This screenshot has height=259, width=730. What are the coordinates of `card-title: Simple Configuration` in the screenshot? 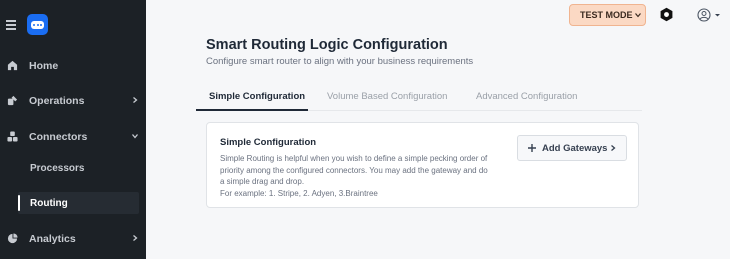 It's located at (268, 142).